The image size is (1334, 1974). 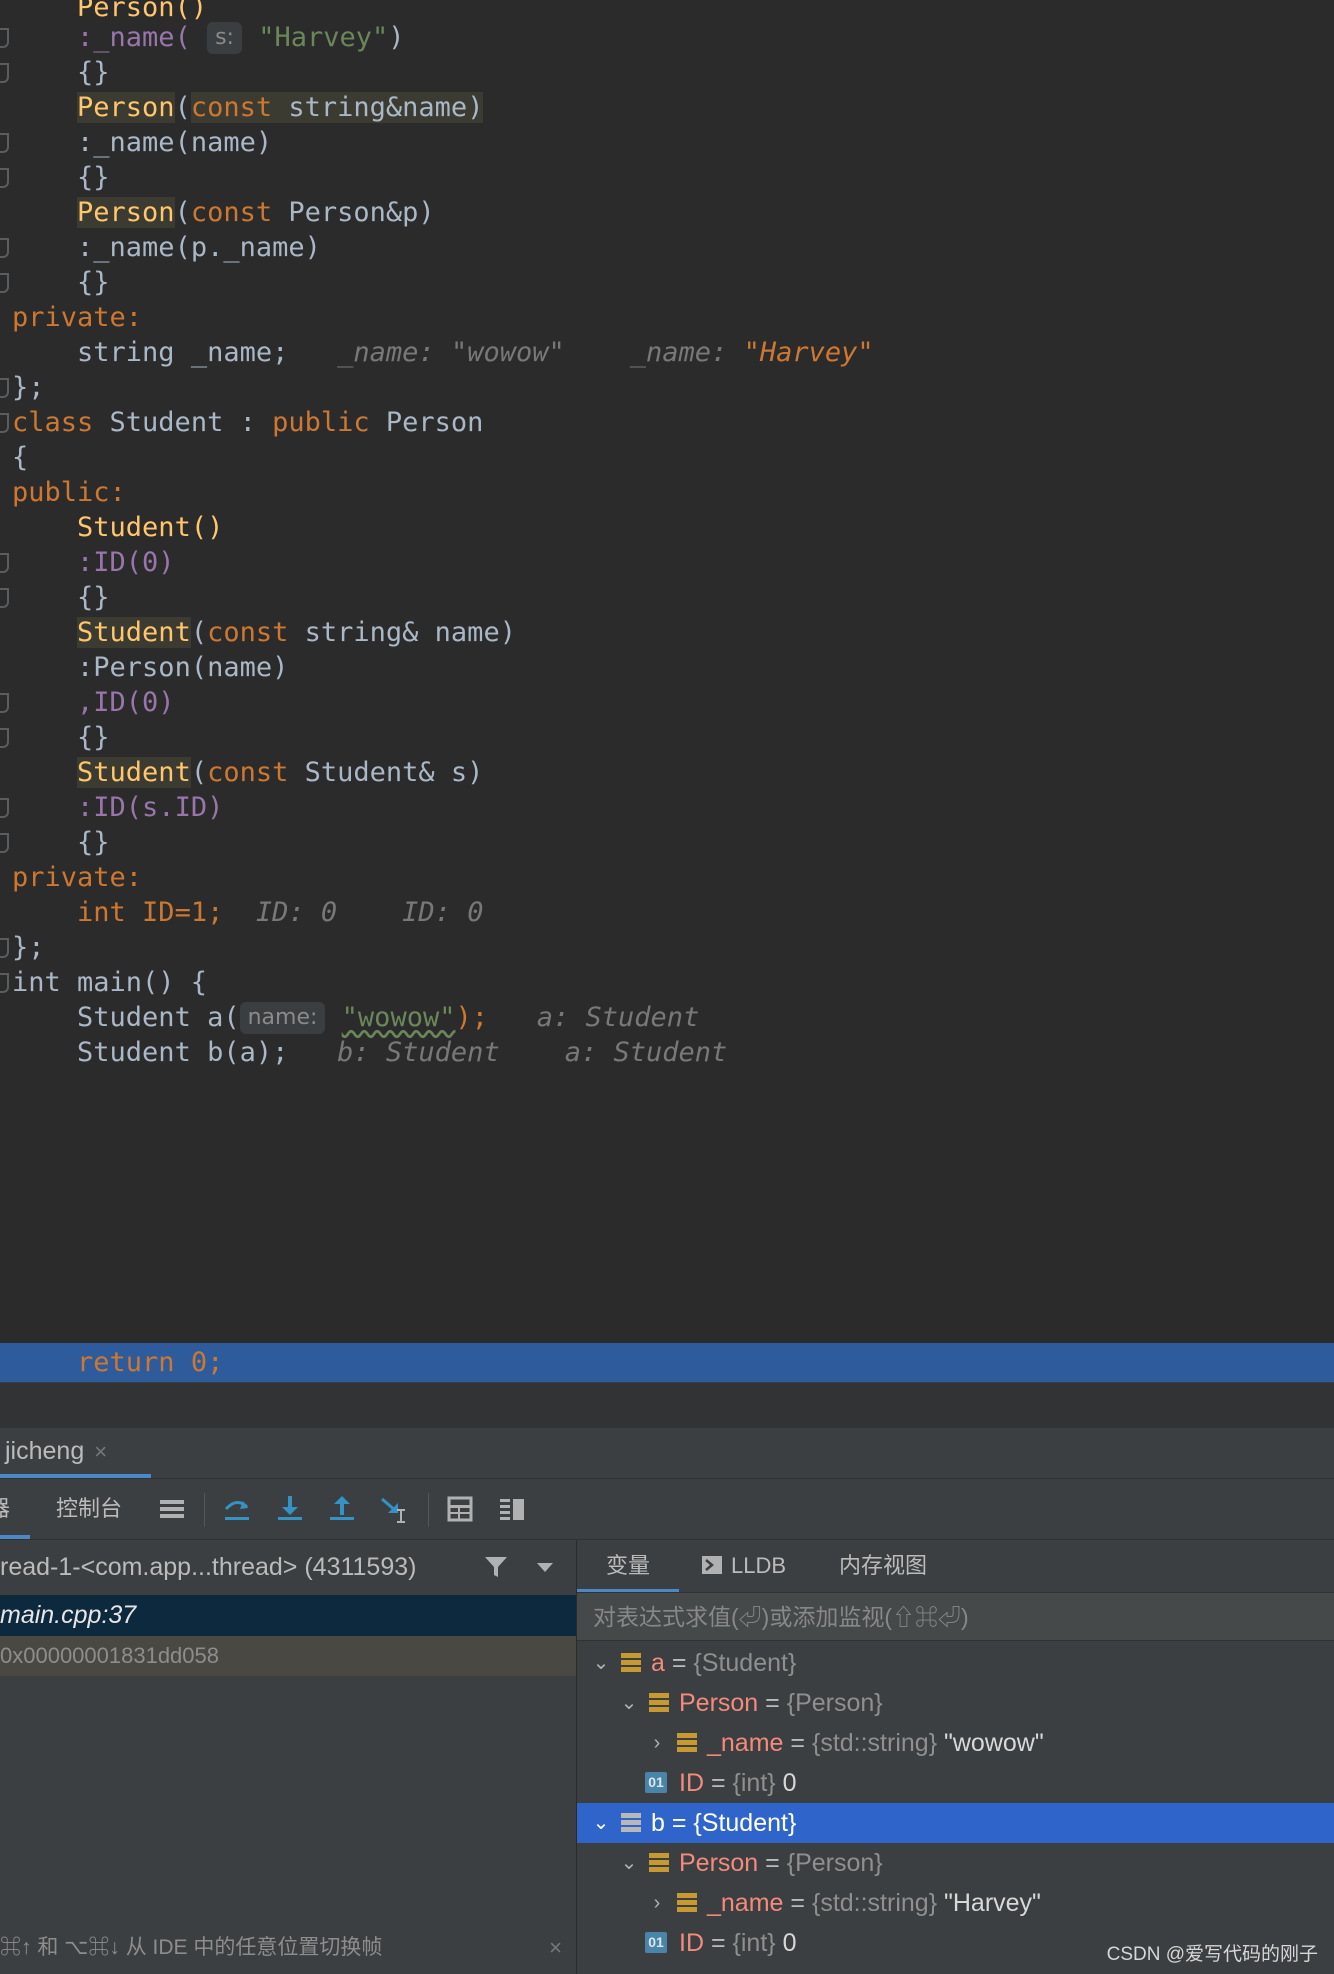 I want to click on thread-selector: read-1-<com.app...thread> (4311593), so click(x=288, y=1567).